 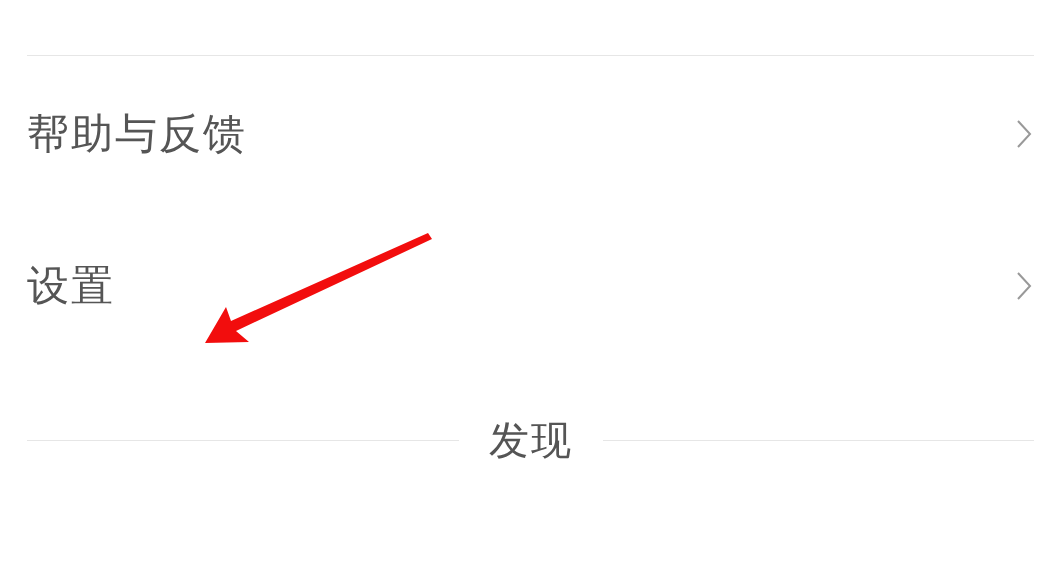 What do you see at coordinates (530, 440) in the screenshot?
I see `section-header: 发现` at bounding box center [530, 440].